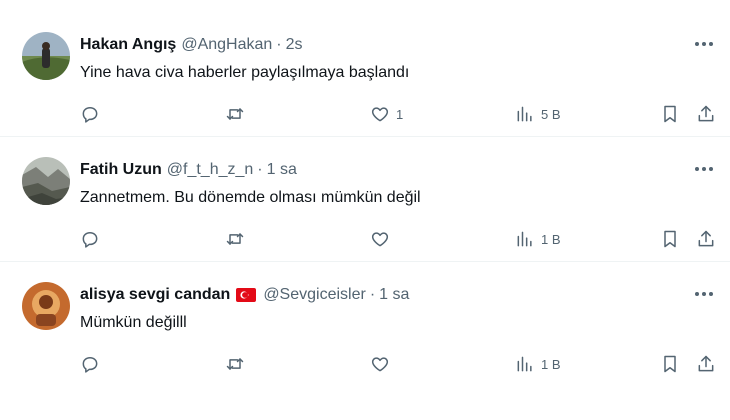 The width and height of the screenshot is (730, 420). Describe the element at coordinates (226, 45) in the screenshot. I see `user-handle: @AngHakan` at that location.